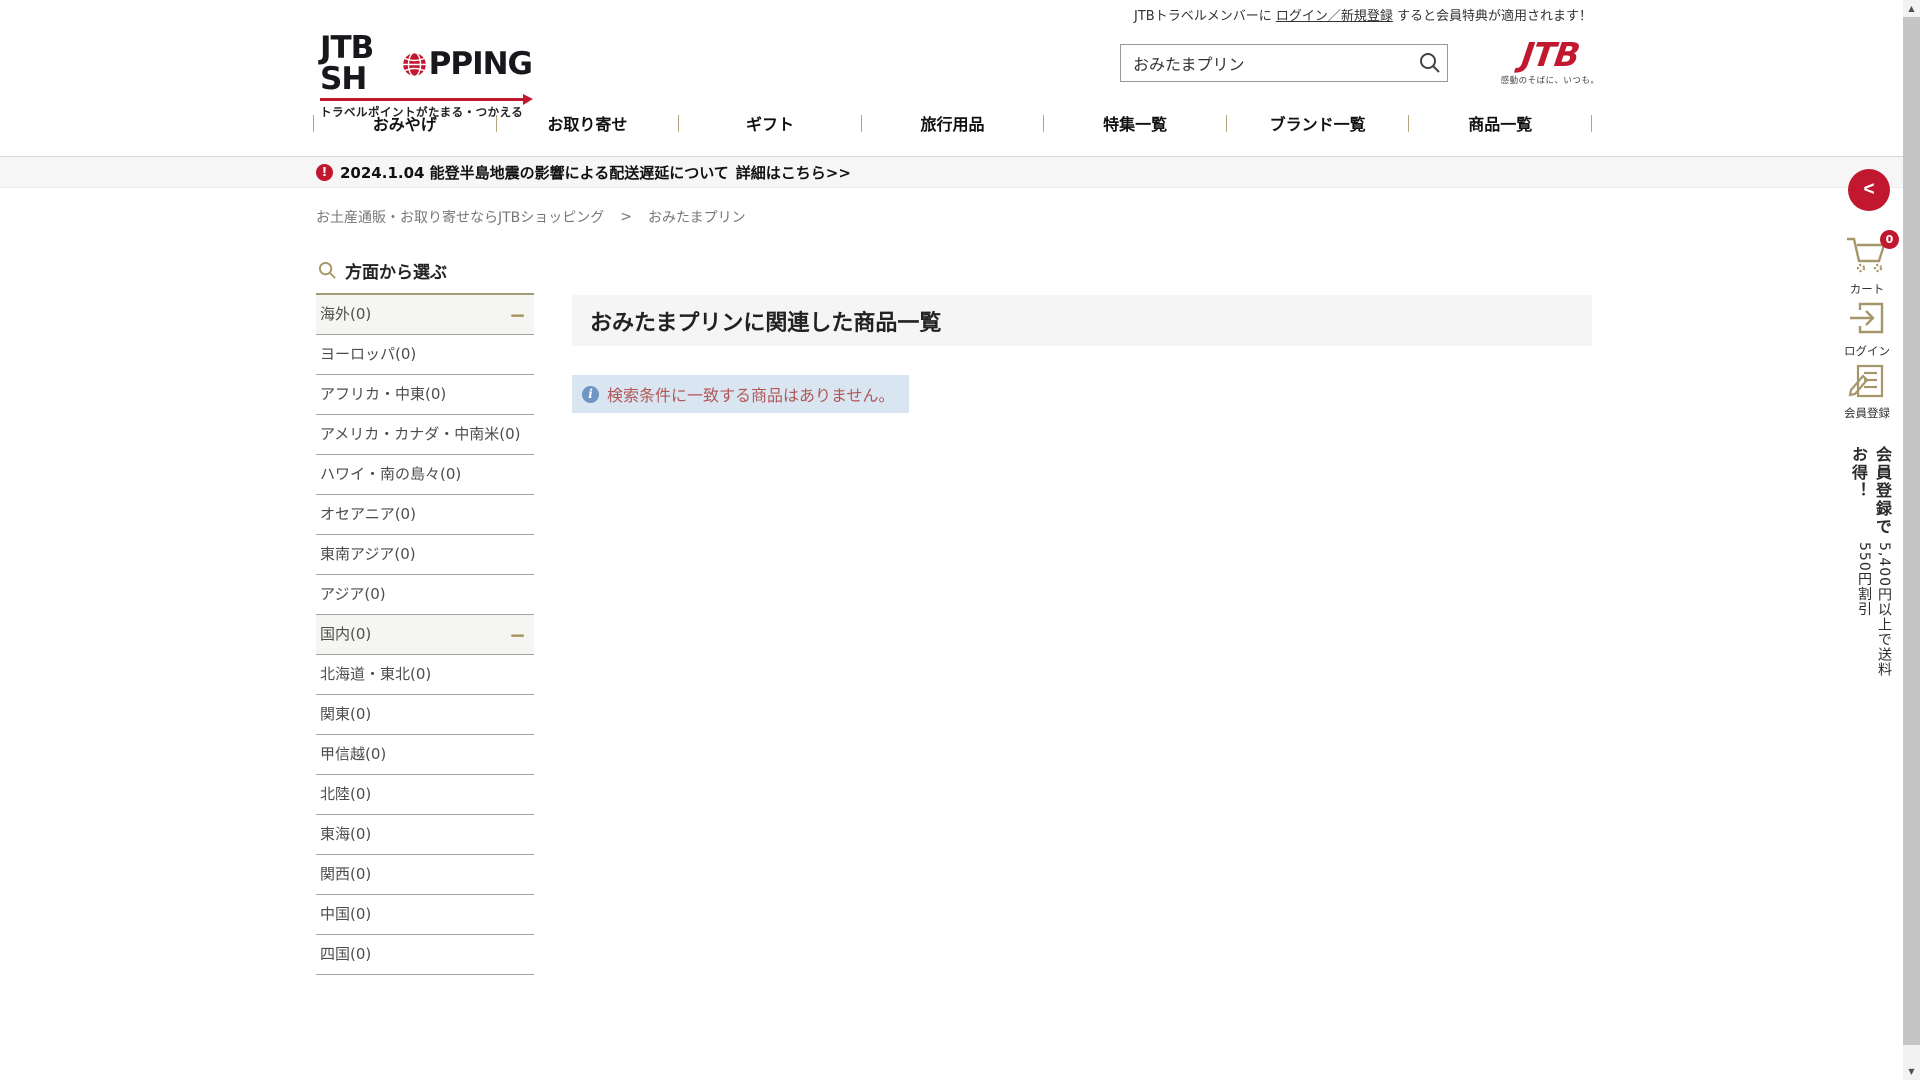 Image resolution: width=1920 pixels, height=1080 pixels. What do you see at coordinates (588, 123) in the screenshot?
I see `nav-item-otoriyose: お取り寄せ` at bounding box center [588, 123].